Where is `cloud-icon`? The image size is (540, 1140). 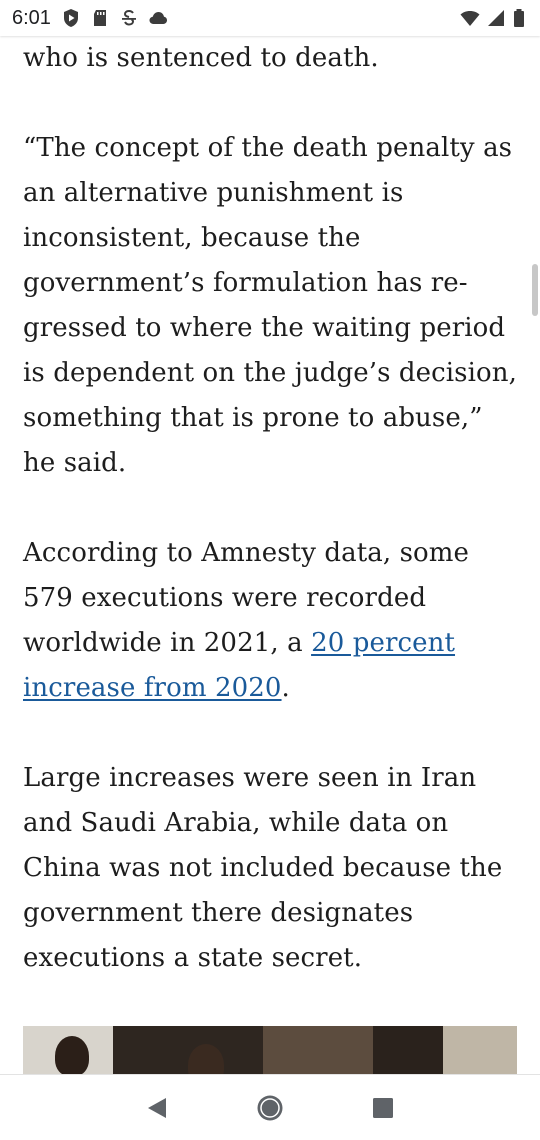 cloud-icon is located at coordinates (158, 18).